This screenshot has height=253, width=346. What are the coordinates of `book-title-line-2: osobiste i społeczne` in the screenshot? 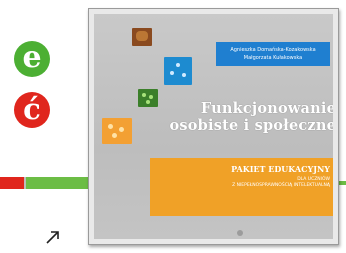 It's located at (251, 125).